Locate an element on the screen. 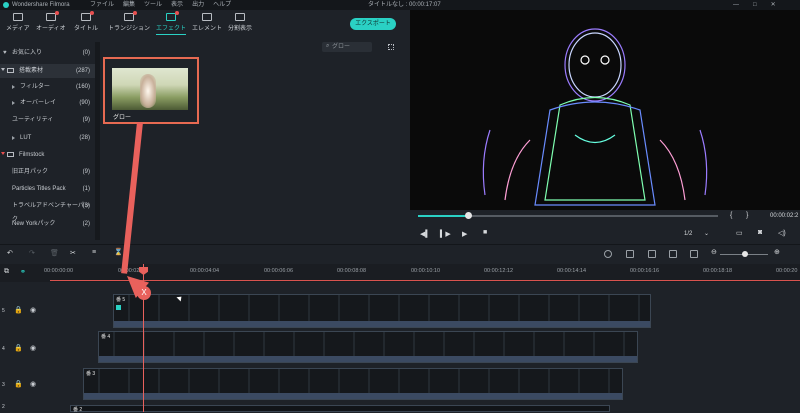 The height and width of the screenshot is (413, 800). zoom-out-icon: ⊖ is located at coordinates (714, 252).